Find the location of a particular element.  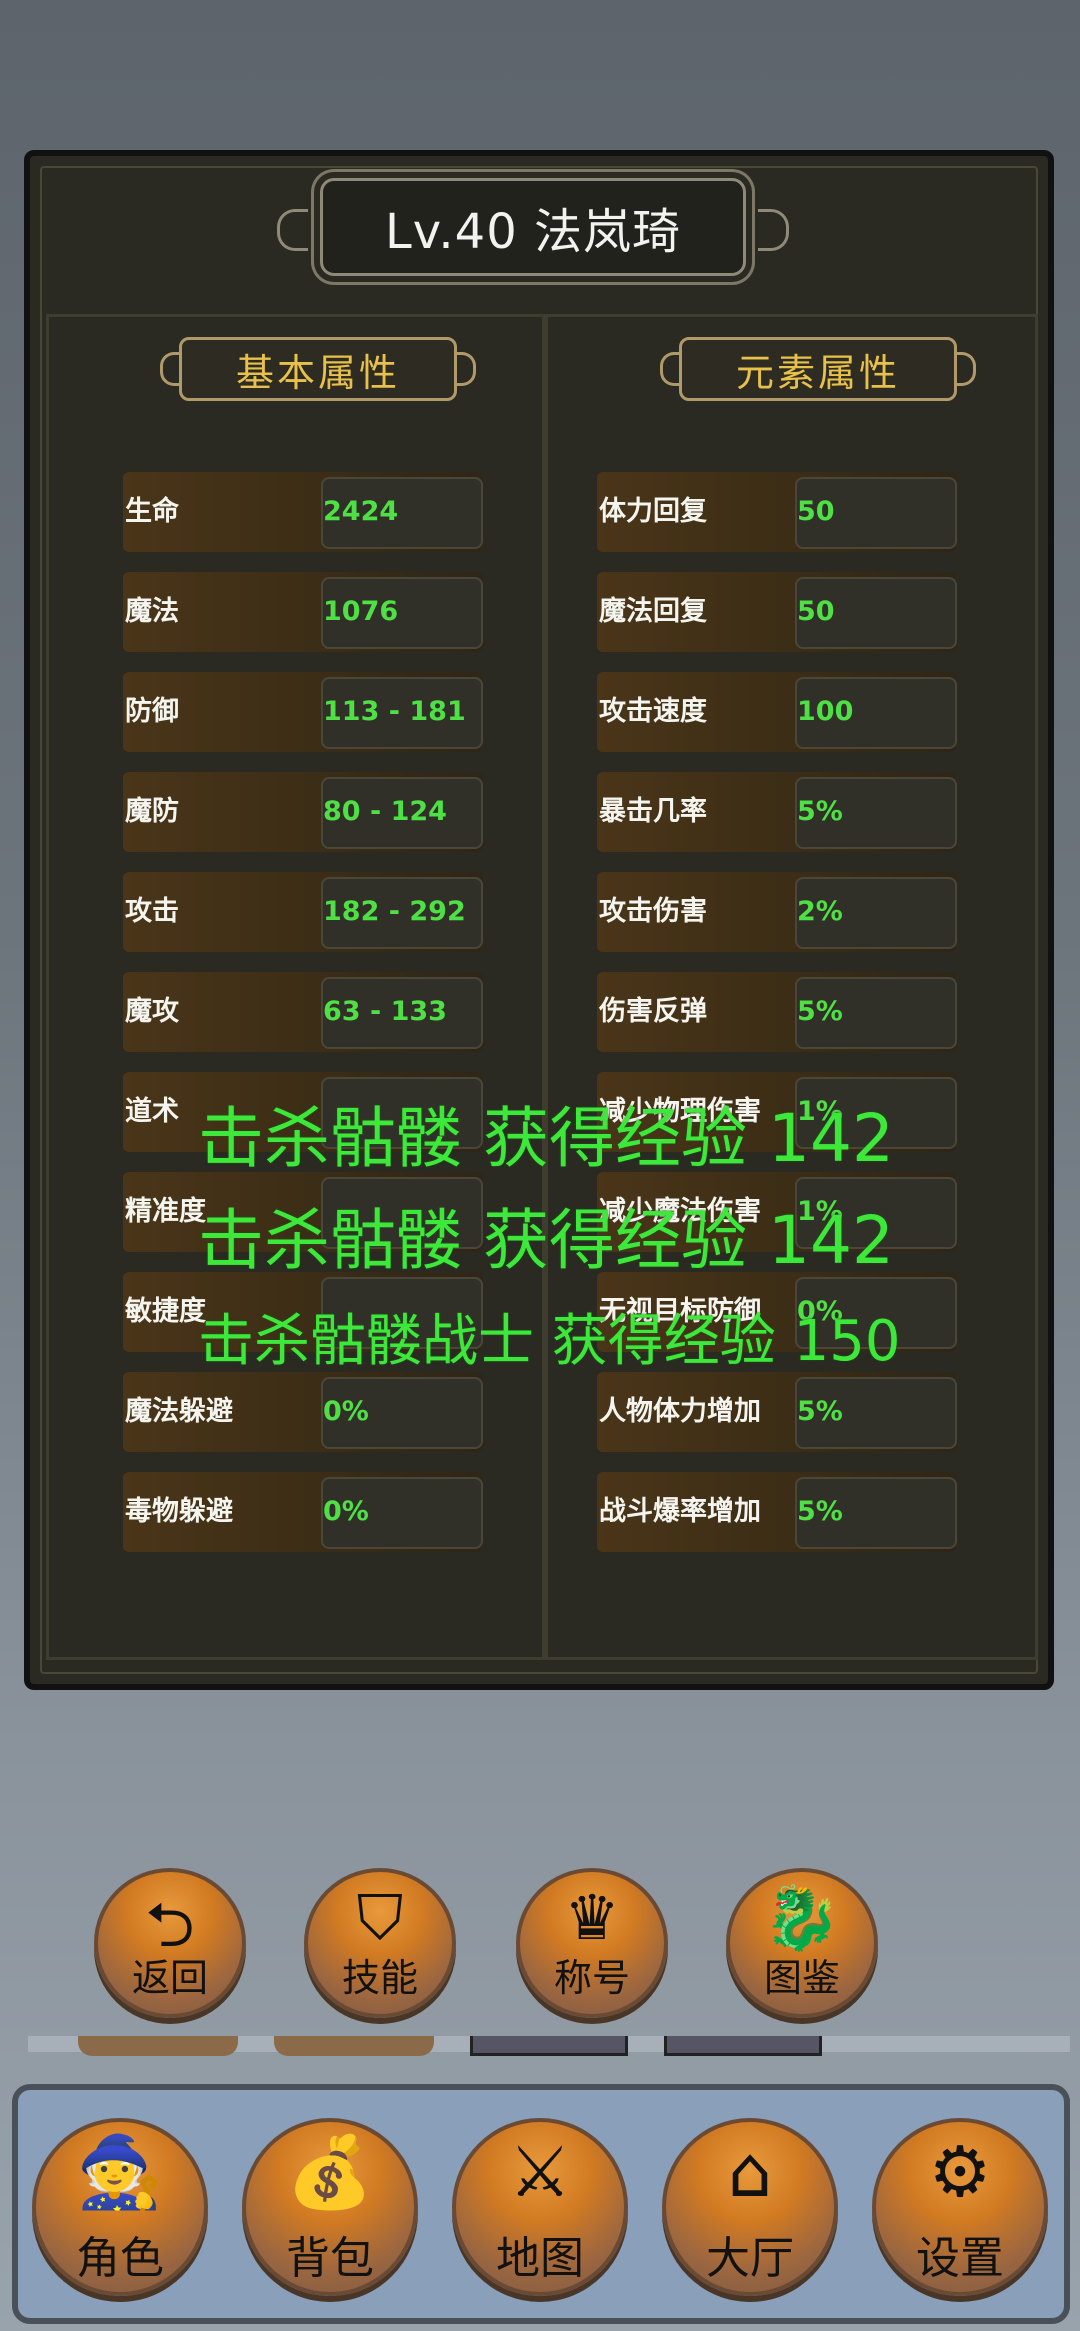

submenu-button-2: ♛ 称号 is located at coordinates (592, 1943).